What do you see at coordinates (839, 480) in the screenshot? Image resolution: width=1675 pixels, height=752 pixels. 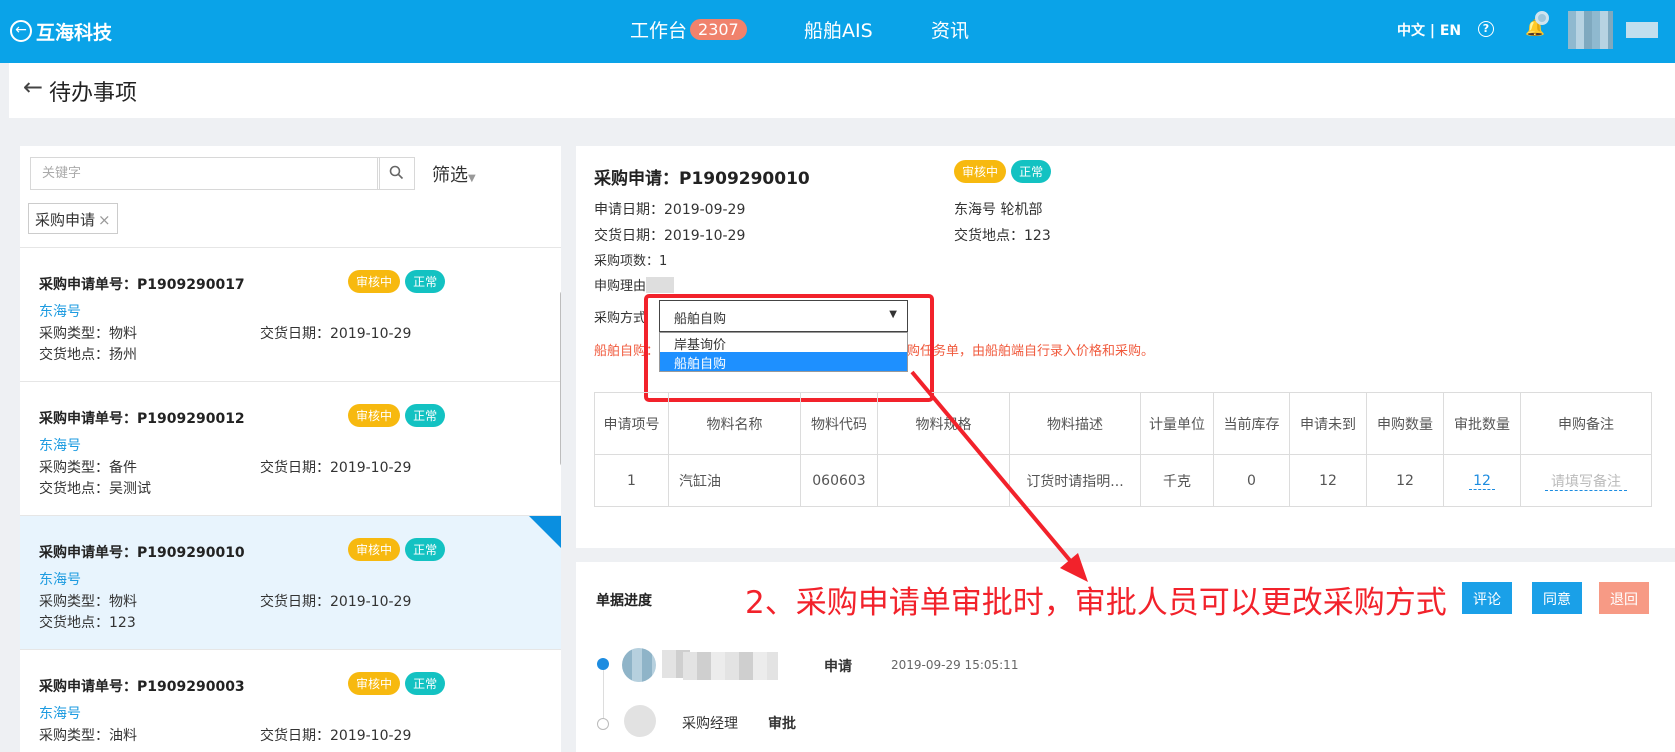 I see `cell-material-code: 060603` at bounding box center [839, 480].